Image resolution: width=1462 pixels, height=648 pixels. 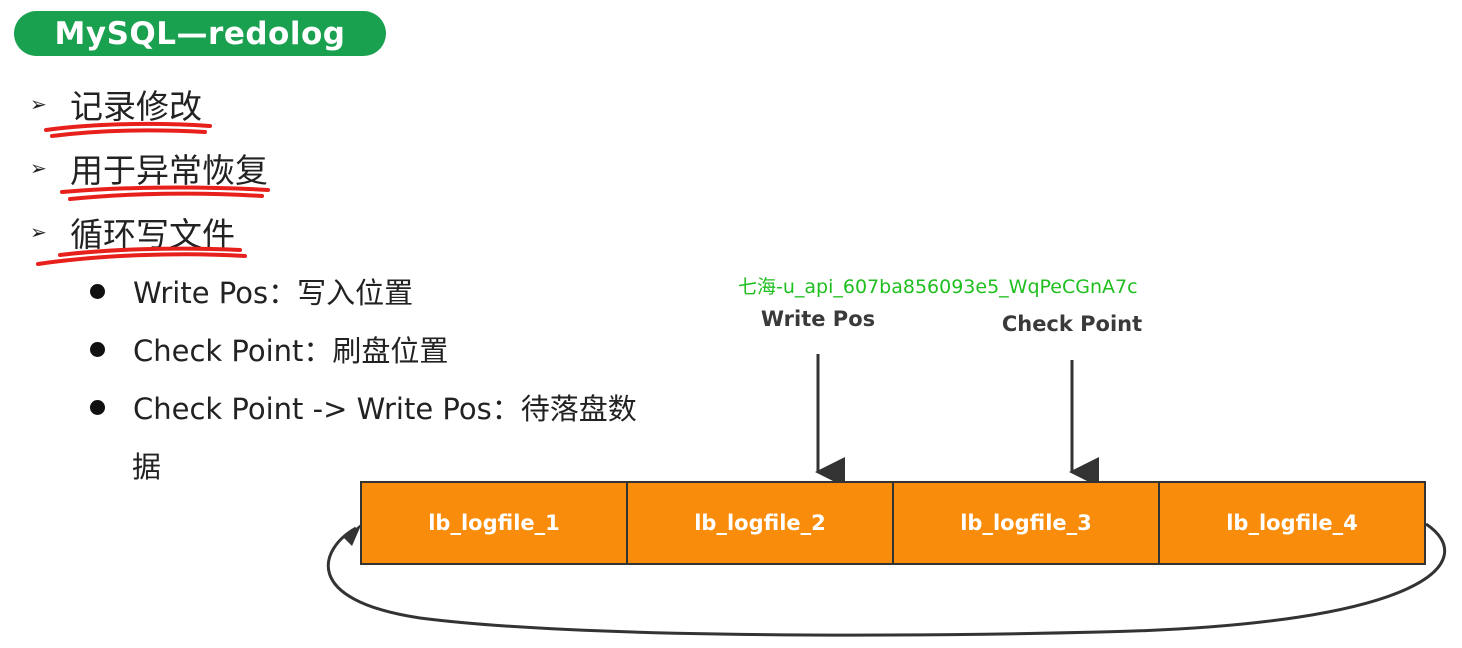 What do you see at coordinates (494, 523) in the screenshot?
I see `logfile-block: lb_logfile_1` at bounding box center [494, 523].